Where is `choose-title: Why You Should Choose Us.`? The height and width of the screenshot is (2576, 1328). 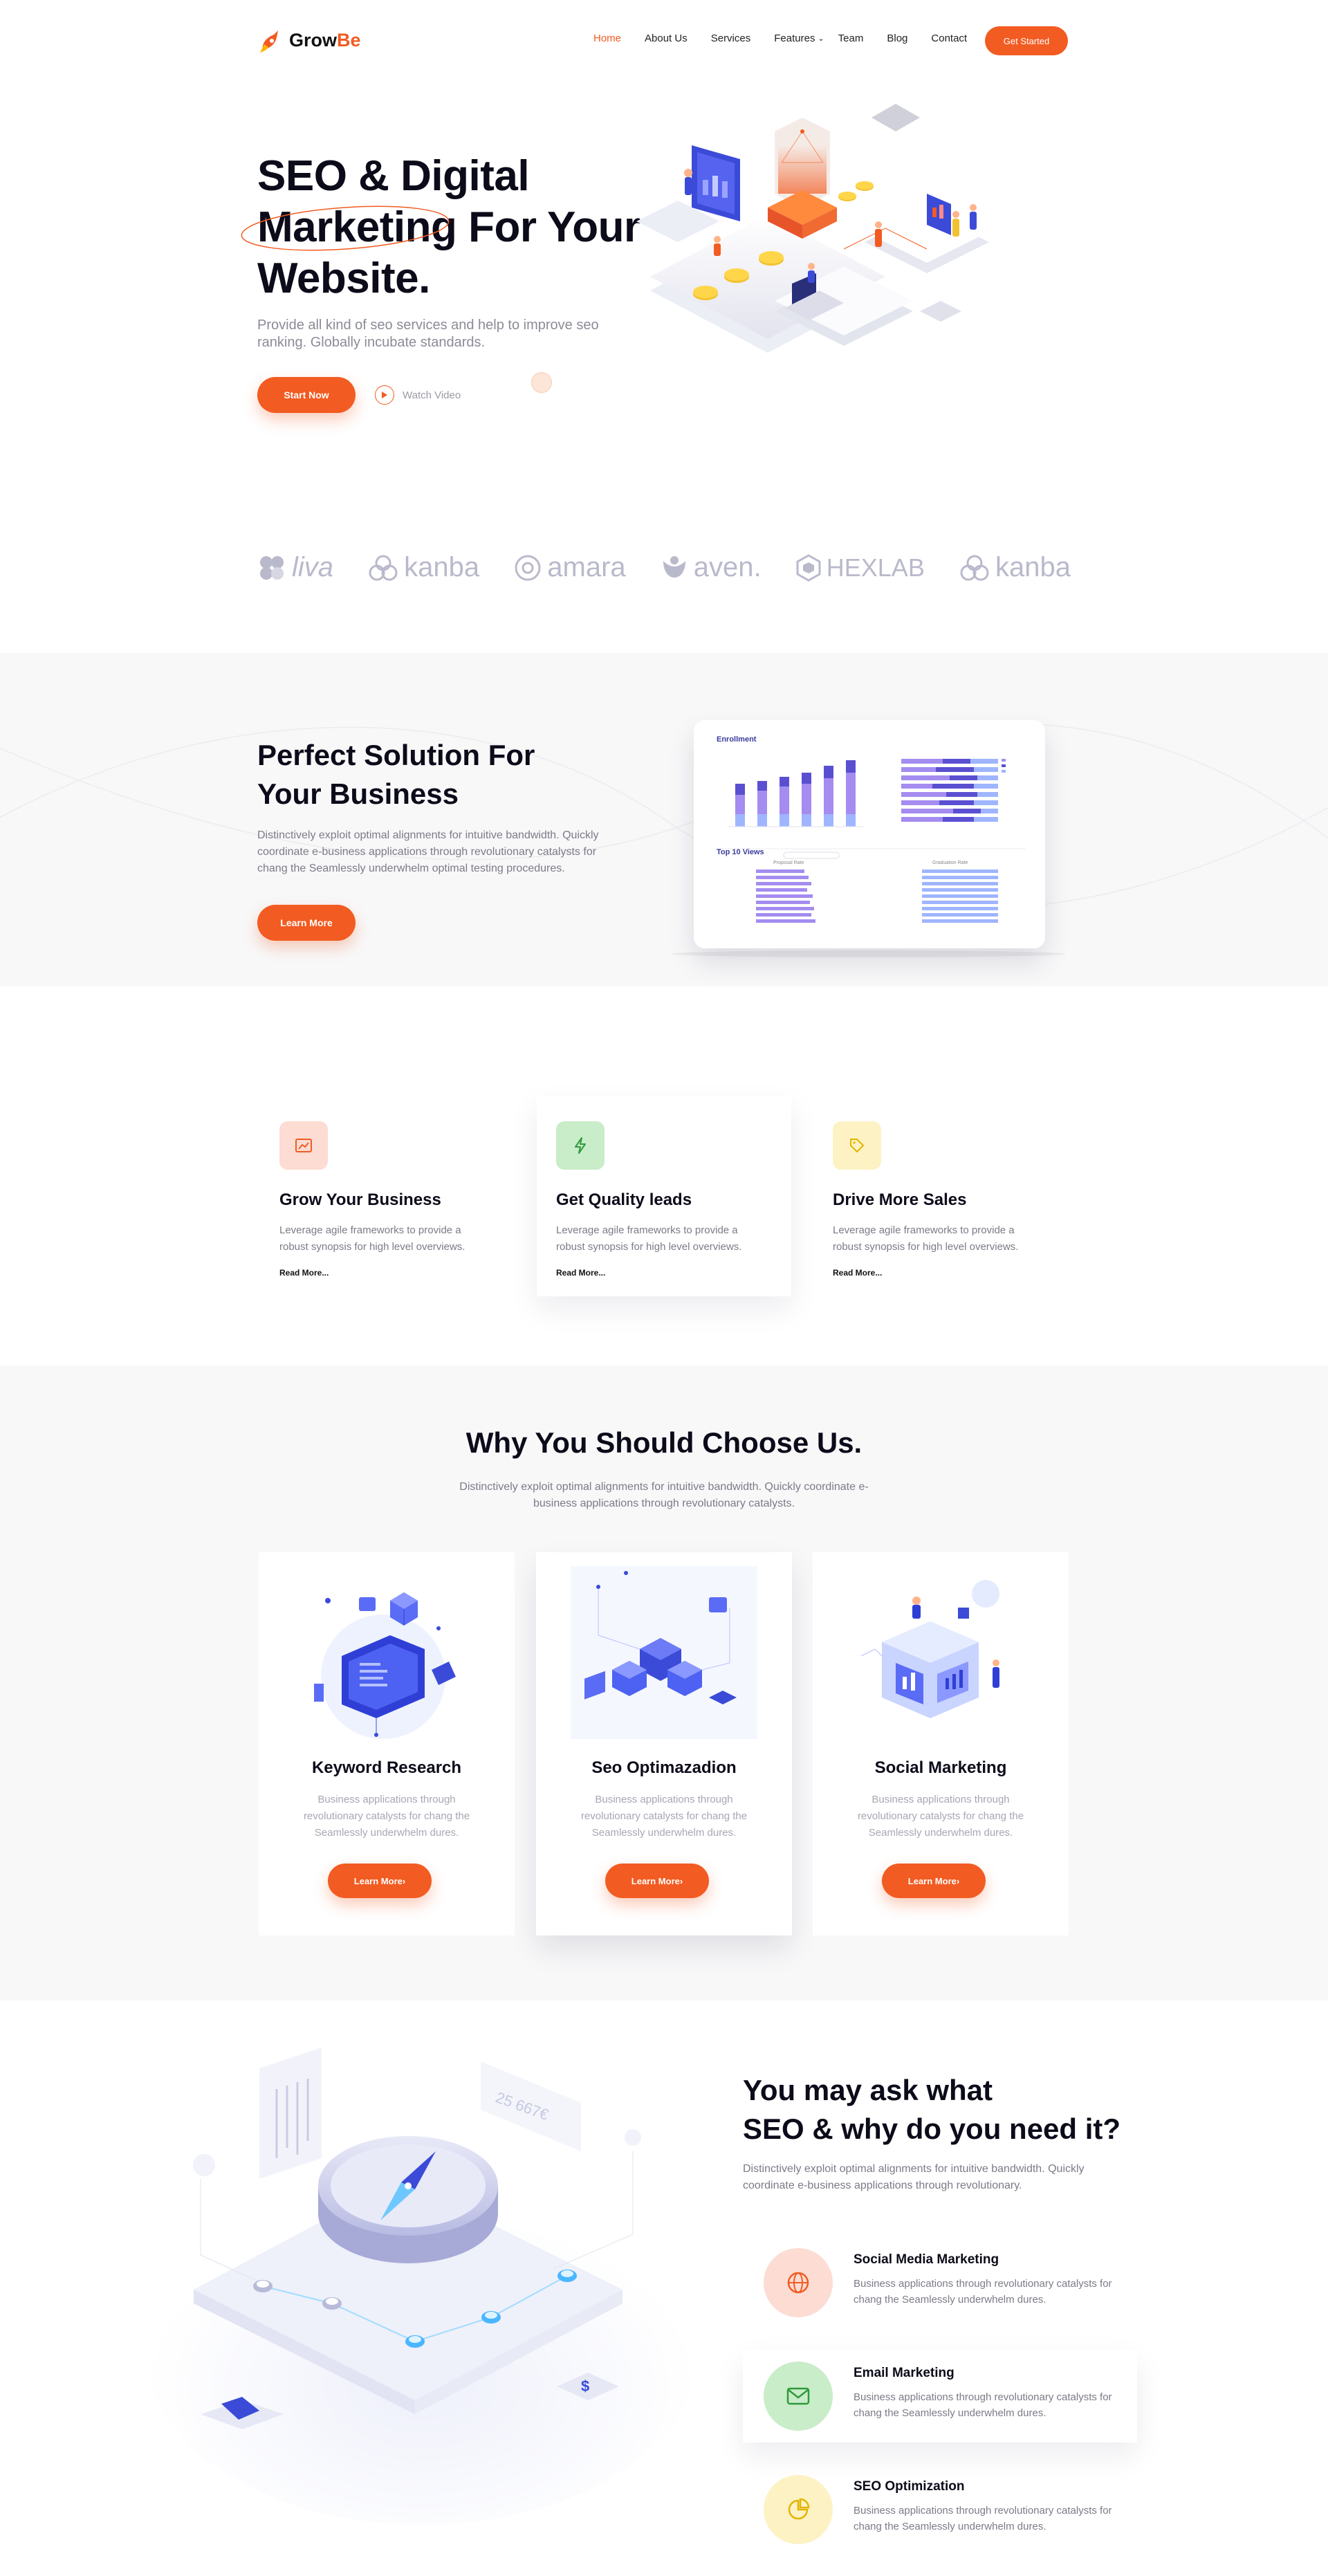 choose-title: Why You Should Choose Us. is located at coordinates (664, 1442).